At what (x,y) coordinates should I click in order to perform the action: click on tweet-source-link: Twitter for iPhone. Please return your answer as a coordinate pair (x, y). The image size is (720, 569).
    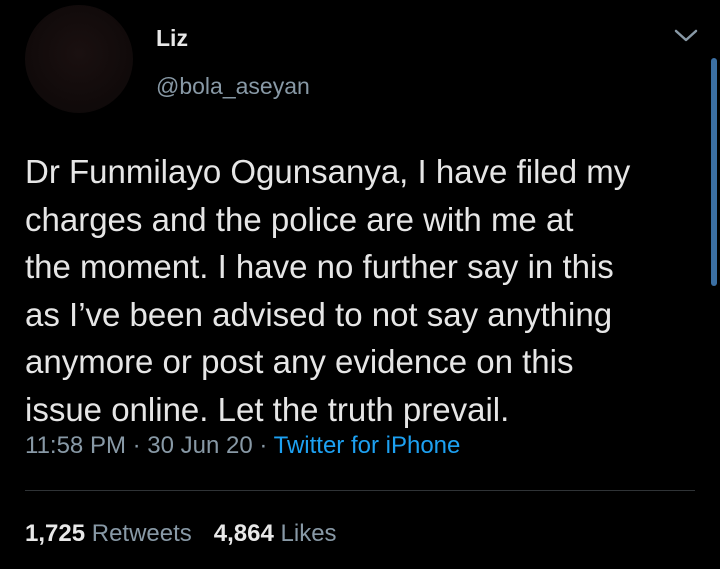
    Looking at the image, I should click on (367, 445).